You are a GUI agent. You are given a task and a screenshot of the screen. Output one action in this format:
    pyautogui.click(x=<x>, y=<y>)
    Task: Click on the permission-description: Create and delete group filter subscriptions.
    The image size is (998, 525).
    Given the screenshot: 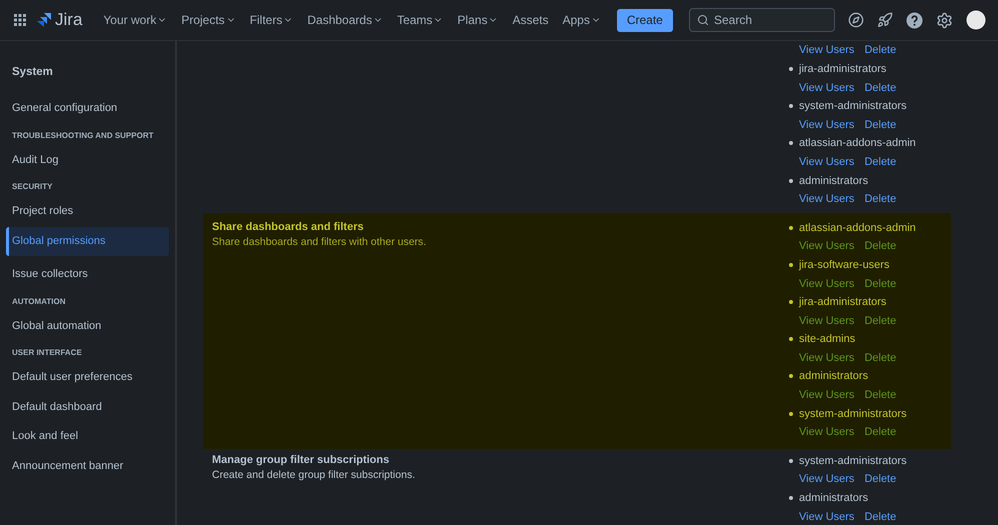 What is the action you would take?
    pyautogui.click(x=314, y=475)
    